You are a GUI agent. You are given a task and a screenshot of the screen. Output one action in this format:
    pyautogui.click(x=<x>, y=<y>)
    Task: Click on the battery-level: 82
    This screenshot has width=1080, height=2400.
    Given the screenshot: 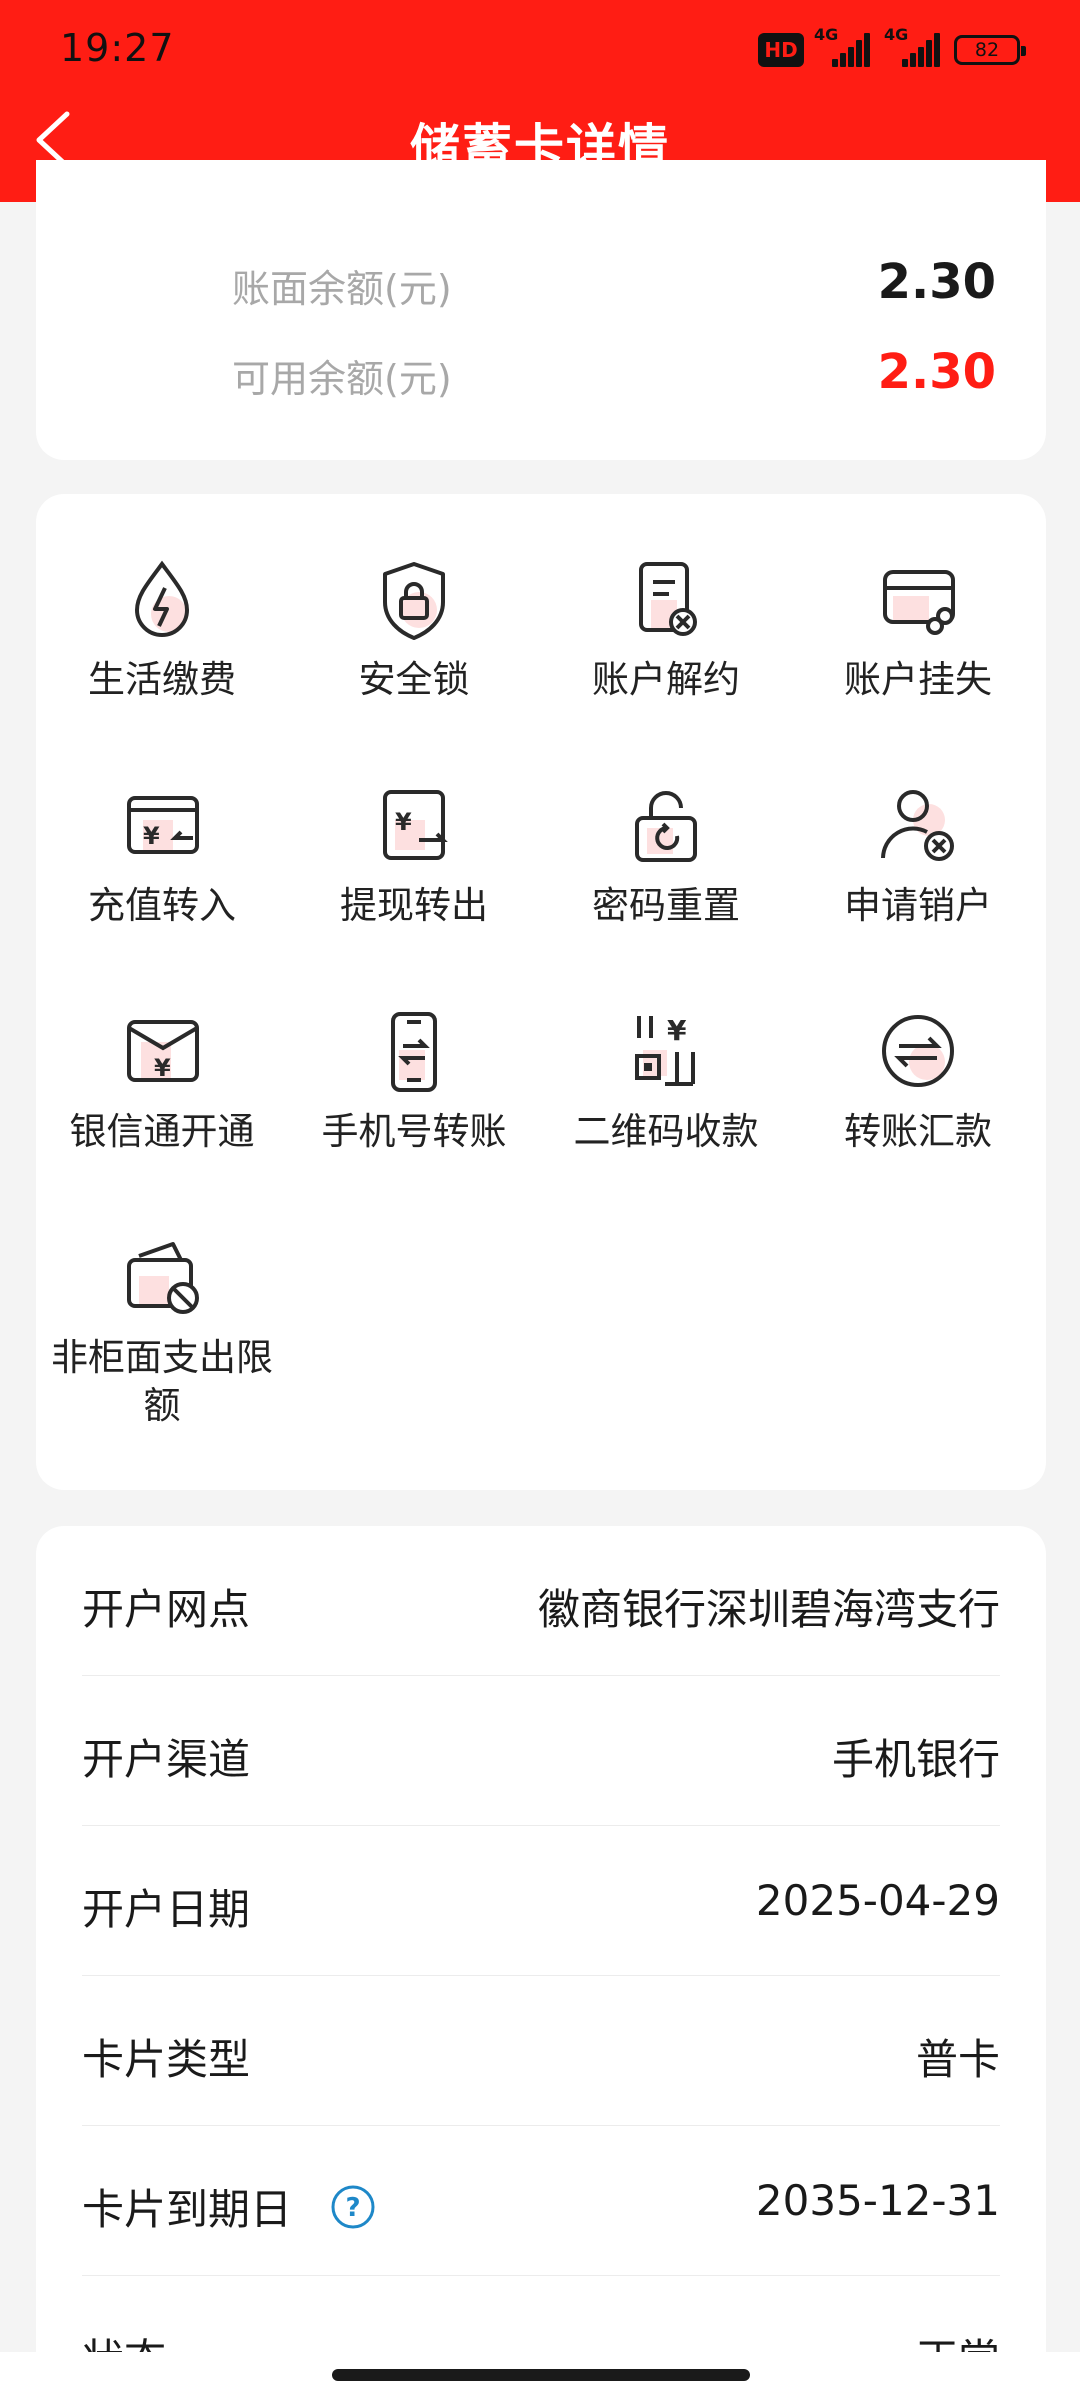 What is the action you would take?
    pyautogui.click(x=987, y=50)
    